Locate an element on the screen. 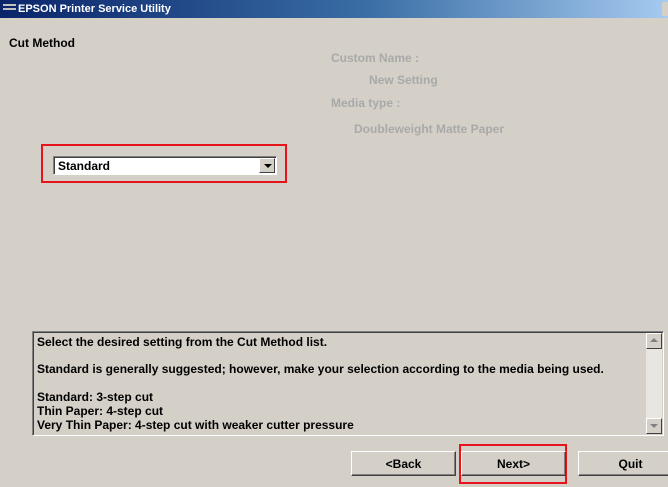  scroll-up-icon is located at coordinates (654, 341).